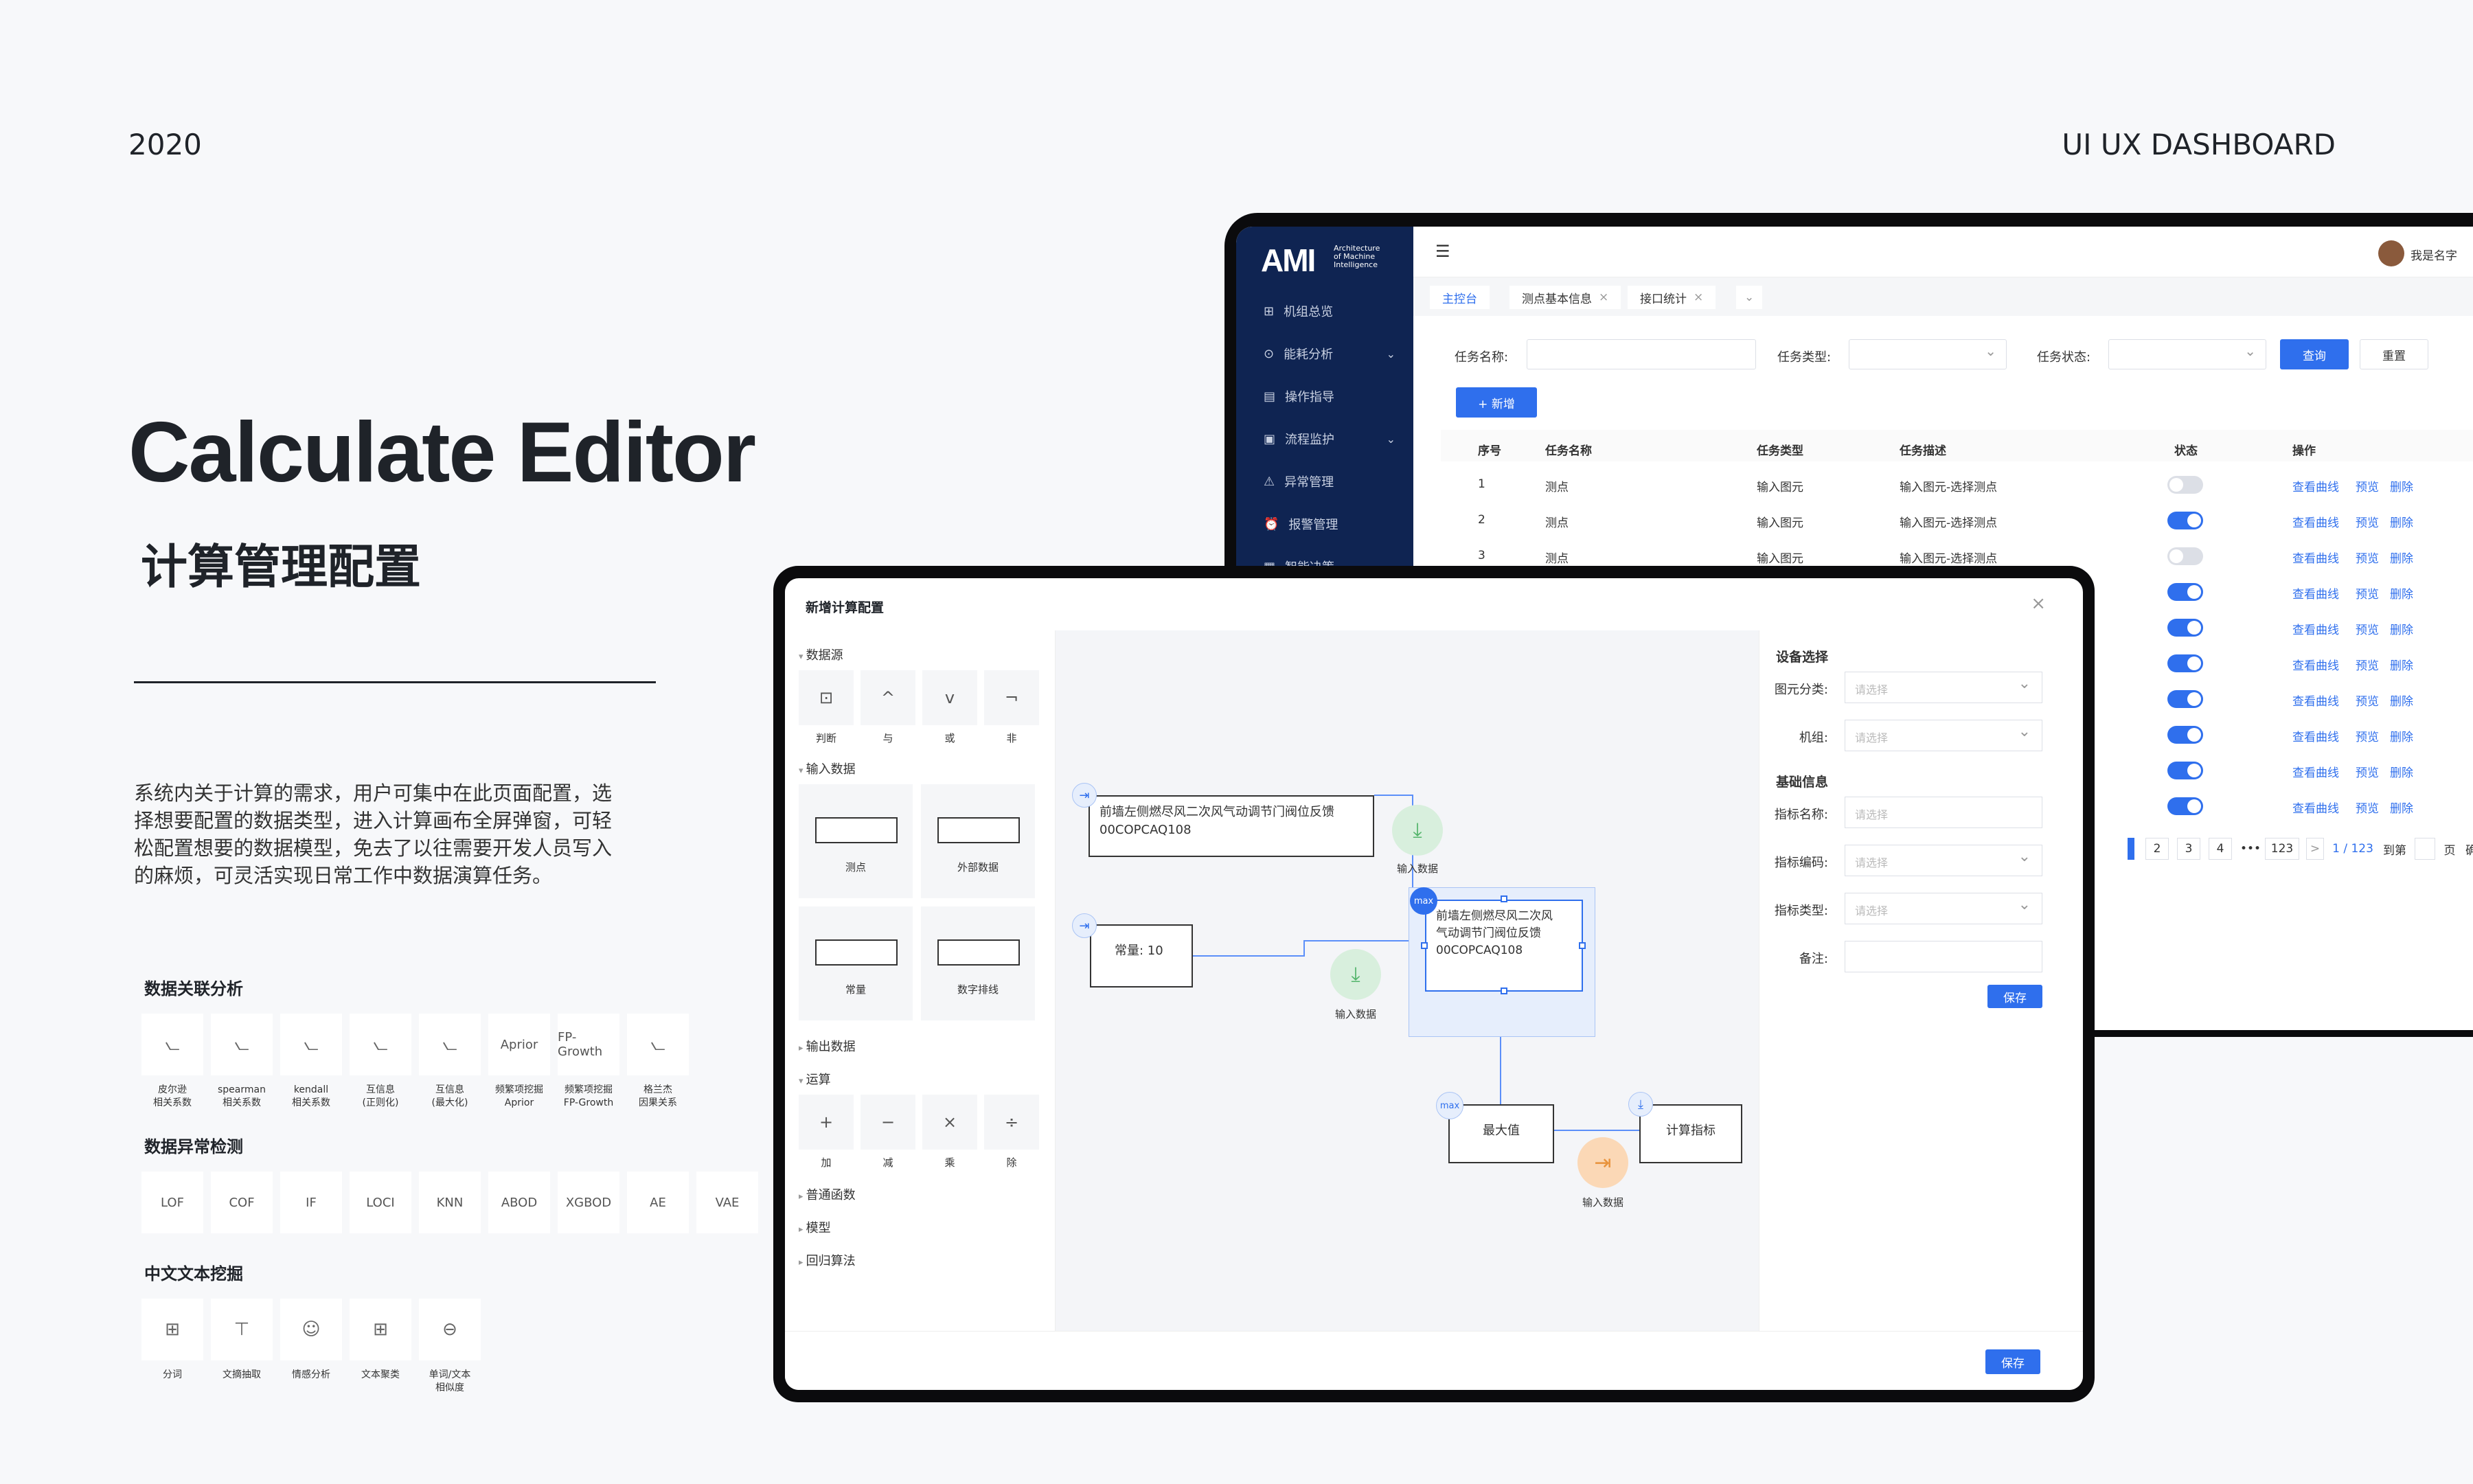 This screenshot has height=1484, width=2473. Describe the element at coordinates (2434, 255) in the screenshot. I see `user-name: 我是名字` at that location.